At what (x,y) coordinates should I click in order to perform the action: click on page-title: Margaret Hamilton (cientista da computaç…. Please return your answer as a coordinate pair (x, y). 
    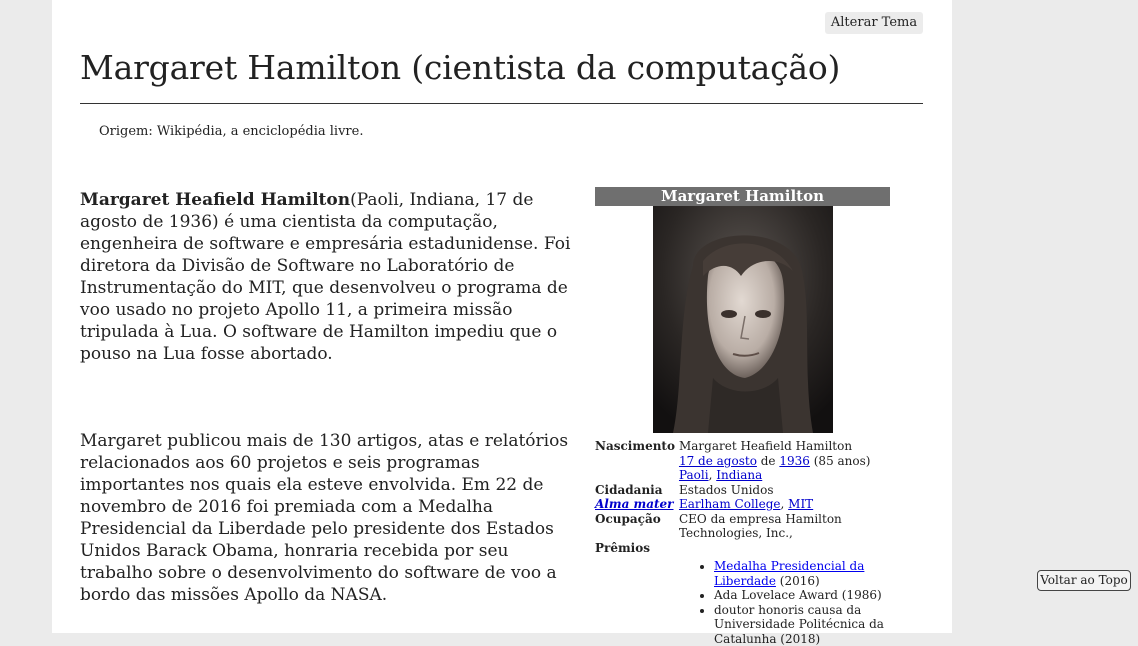
    Looking at the image, I should click on (460, 67).